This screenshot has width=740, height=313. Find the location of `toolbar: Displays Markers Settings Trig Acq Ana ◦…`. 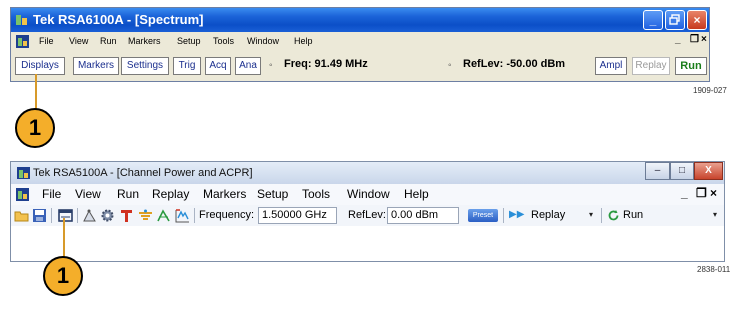

toolbar: Displays Markers Settings Trig Acq Ana ◦… is located at coordinates (360, 66).